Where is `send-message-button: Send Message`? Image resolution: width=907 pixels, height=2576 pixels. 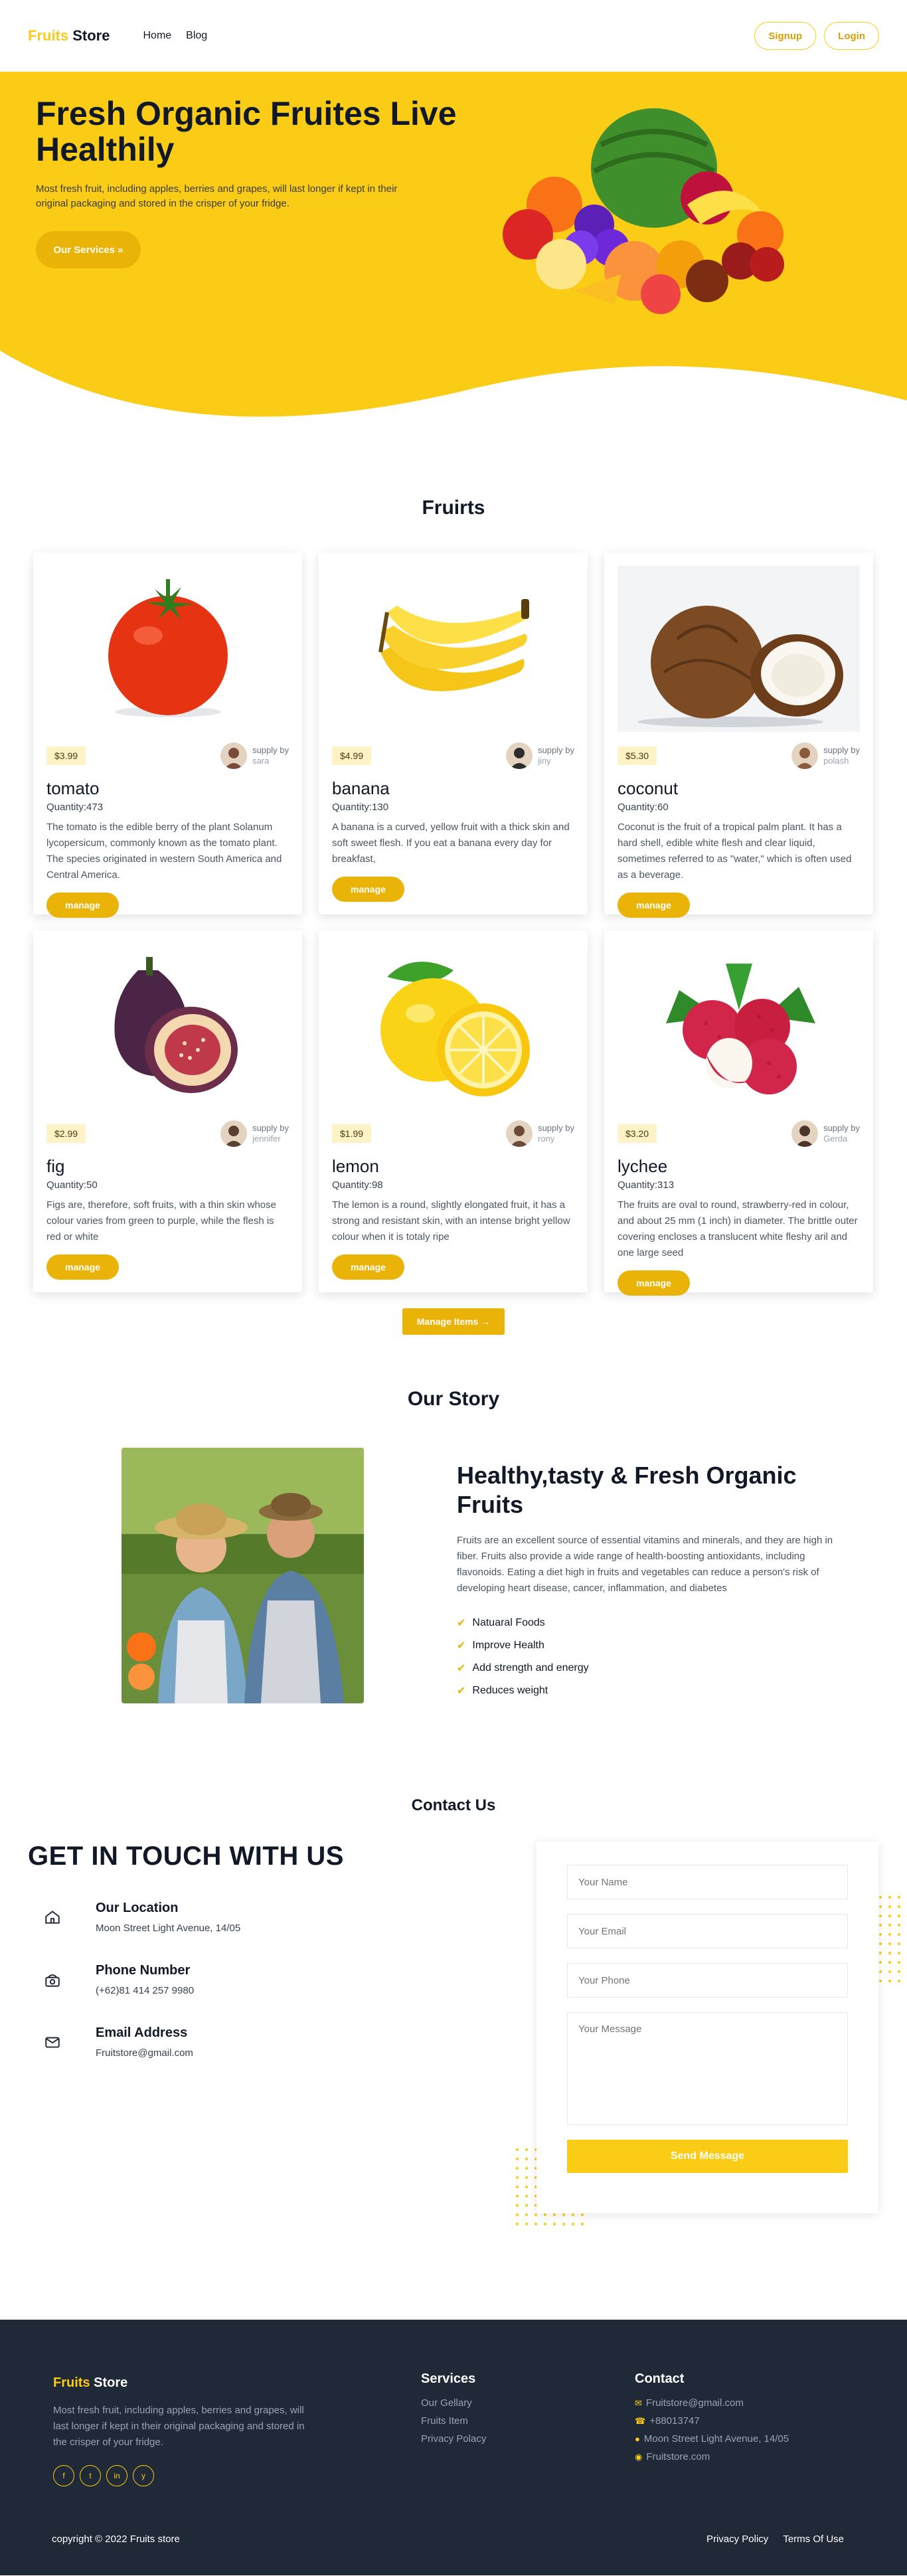 send-message-button: Send Message is located at coordinates (707, 2156).